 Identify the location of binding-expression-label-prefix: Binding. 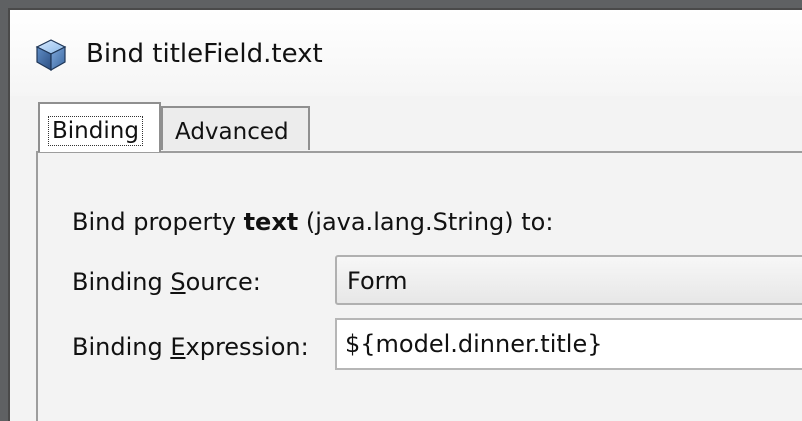
(121, 347).